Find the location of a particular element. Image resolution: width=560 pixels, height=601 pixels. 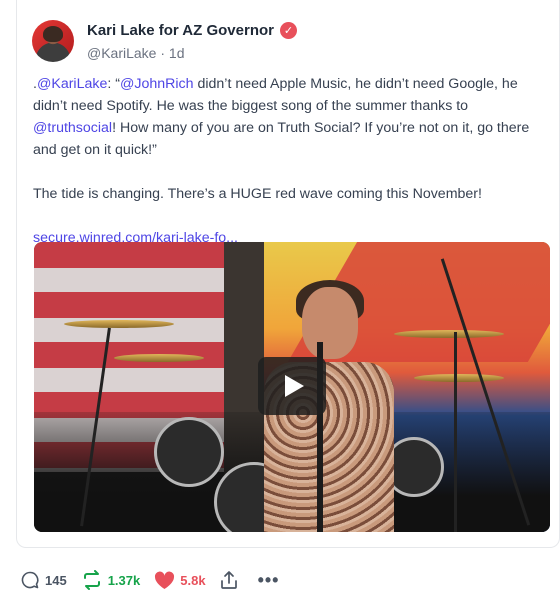

mention-johnrich: @JohnRich is located at coordinates (157, 84).